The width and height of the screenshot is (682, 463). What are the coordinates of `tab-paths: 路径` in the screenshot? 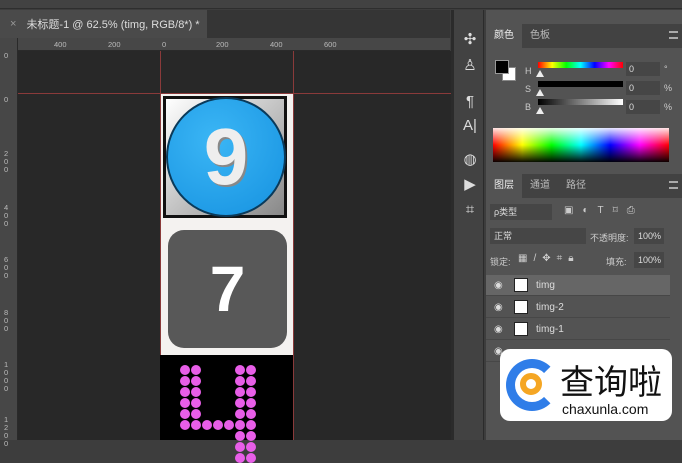 It's located at (576, 186).